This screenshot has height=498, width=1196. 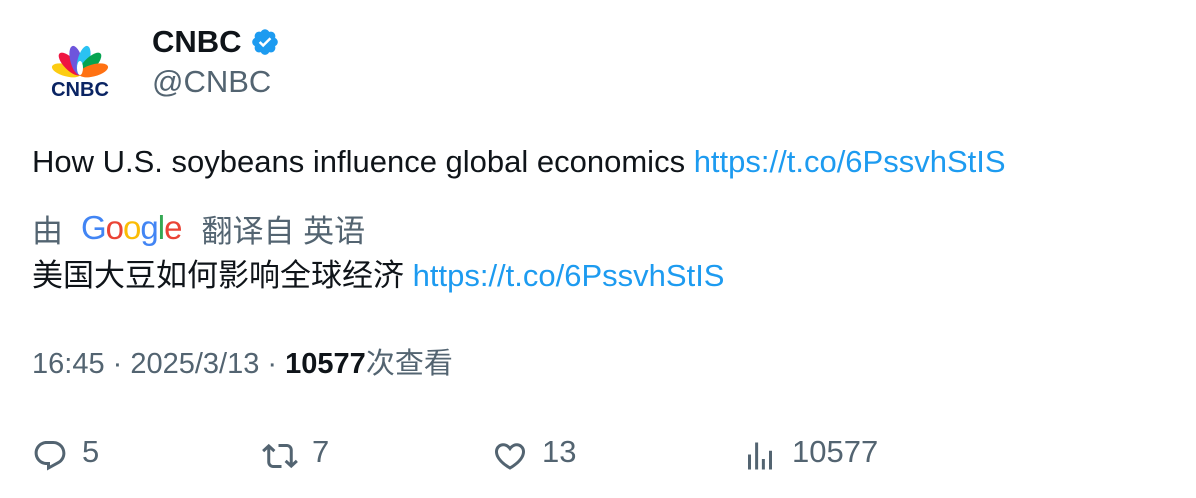 What do you see at coordinates (534, 452) in the screenshot?
I see `like-button: 13` at bounding box center [534, 452].